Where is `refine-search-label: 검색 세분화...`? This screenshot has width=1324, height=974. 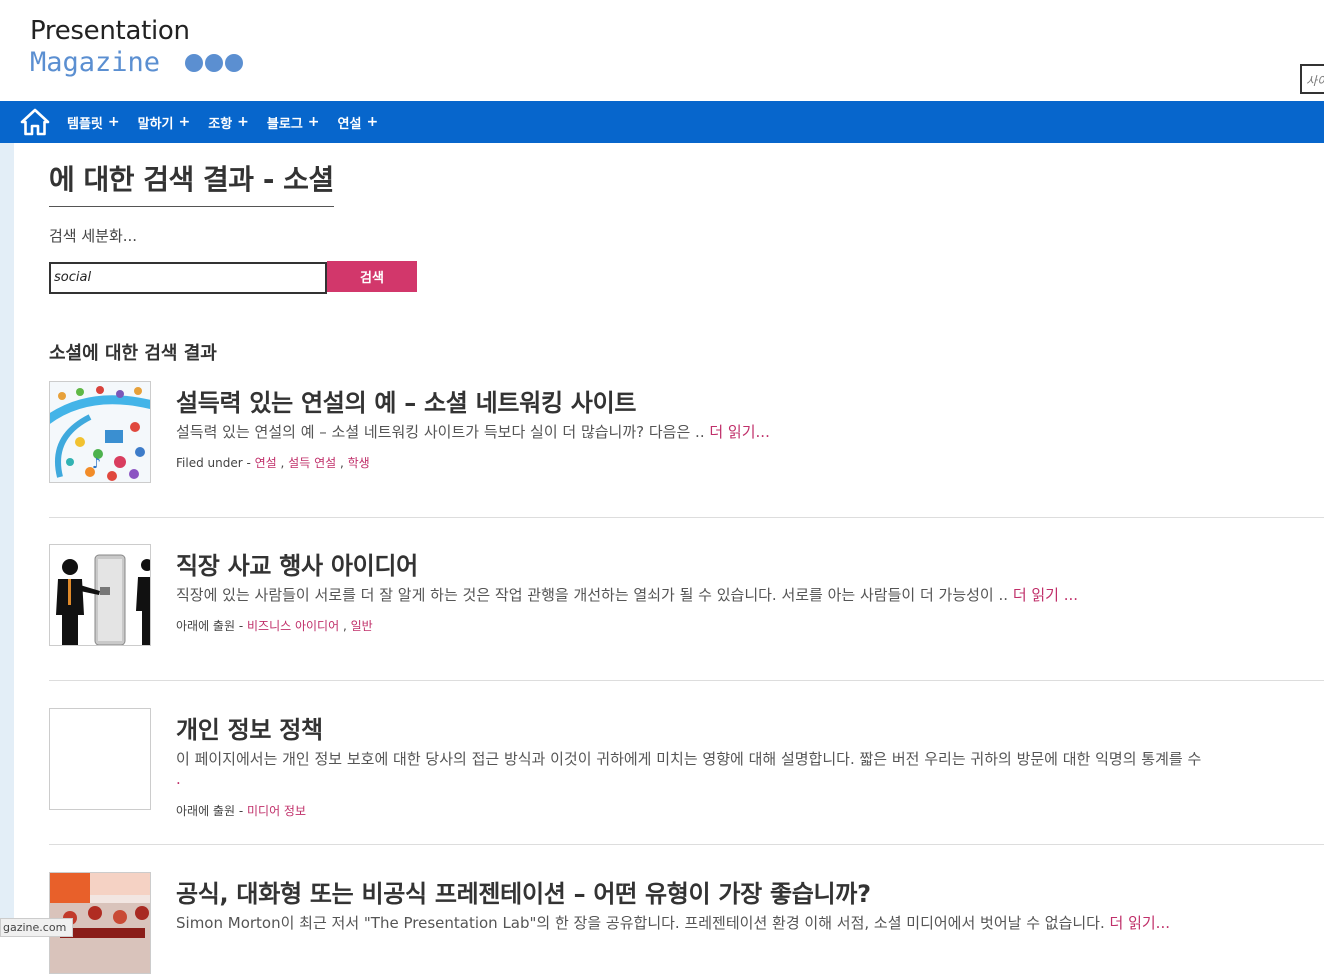 refine-search-label: 검색 세분화... is located at coordinates (93, 236).